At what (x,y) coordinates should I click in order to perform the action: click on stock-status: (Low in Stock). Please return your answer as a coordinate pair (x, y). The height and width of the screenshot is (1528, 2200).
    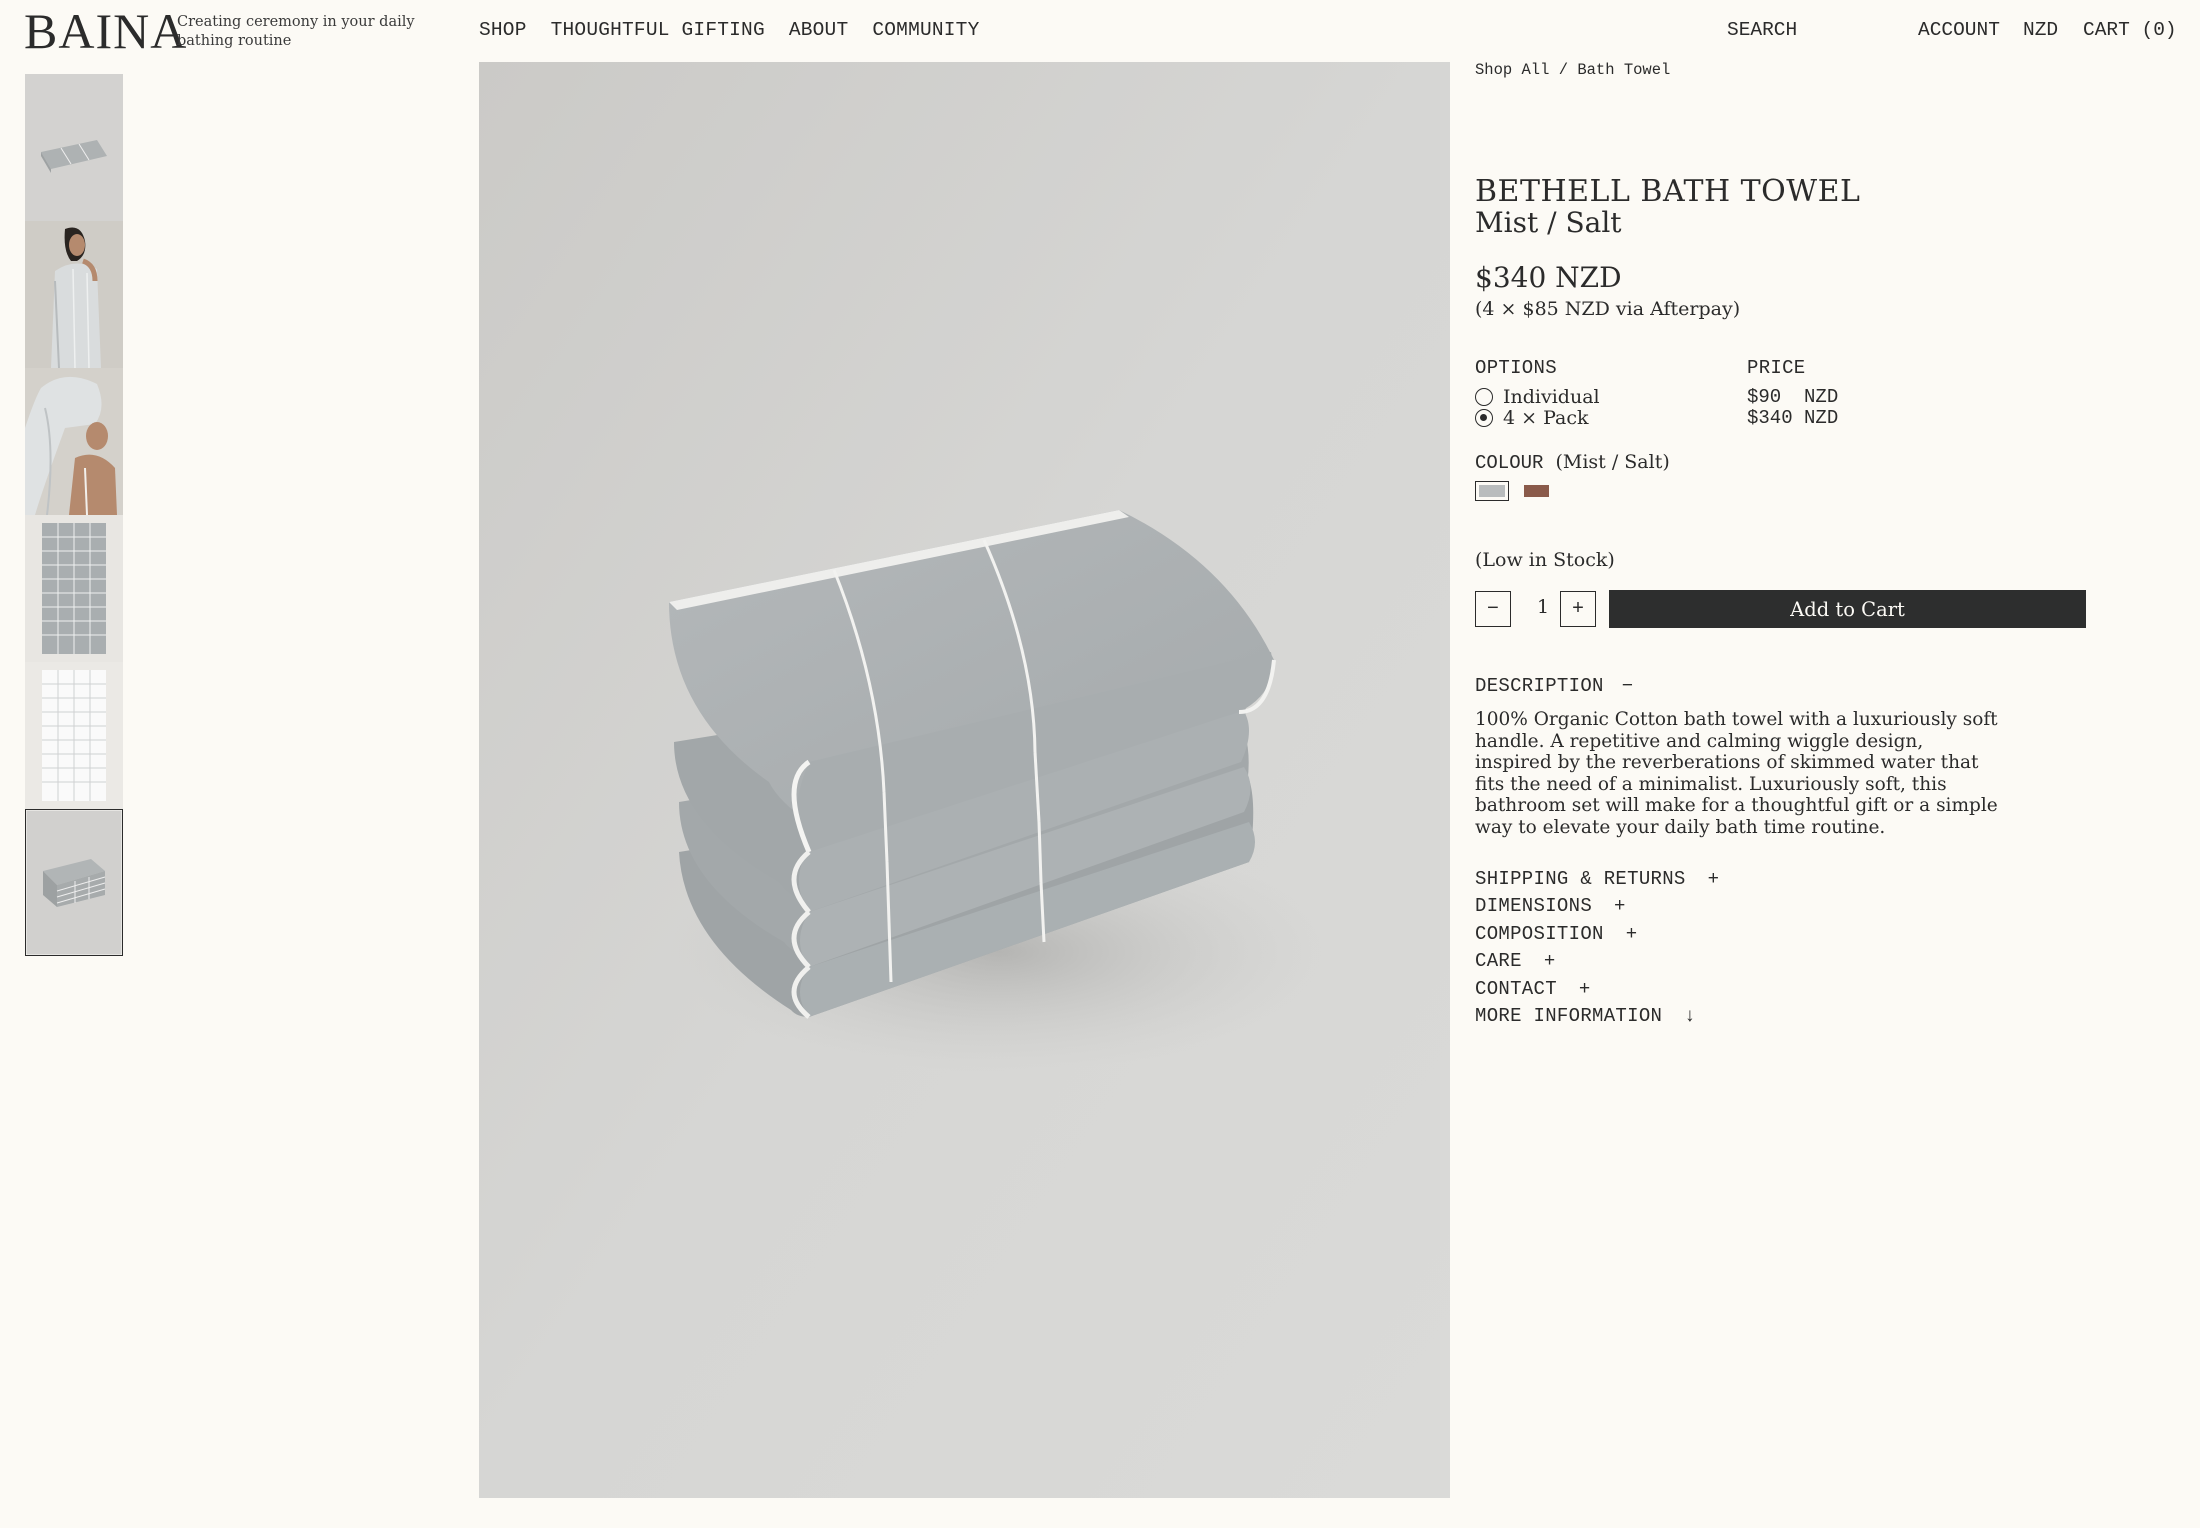
    Looking at the image, I should click on (1545, 560).